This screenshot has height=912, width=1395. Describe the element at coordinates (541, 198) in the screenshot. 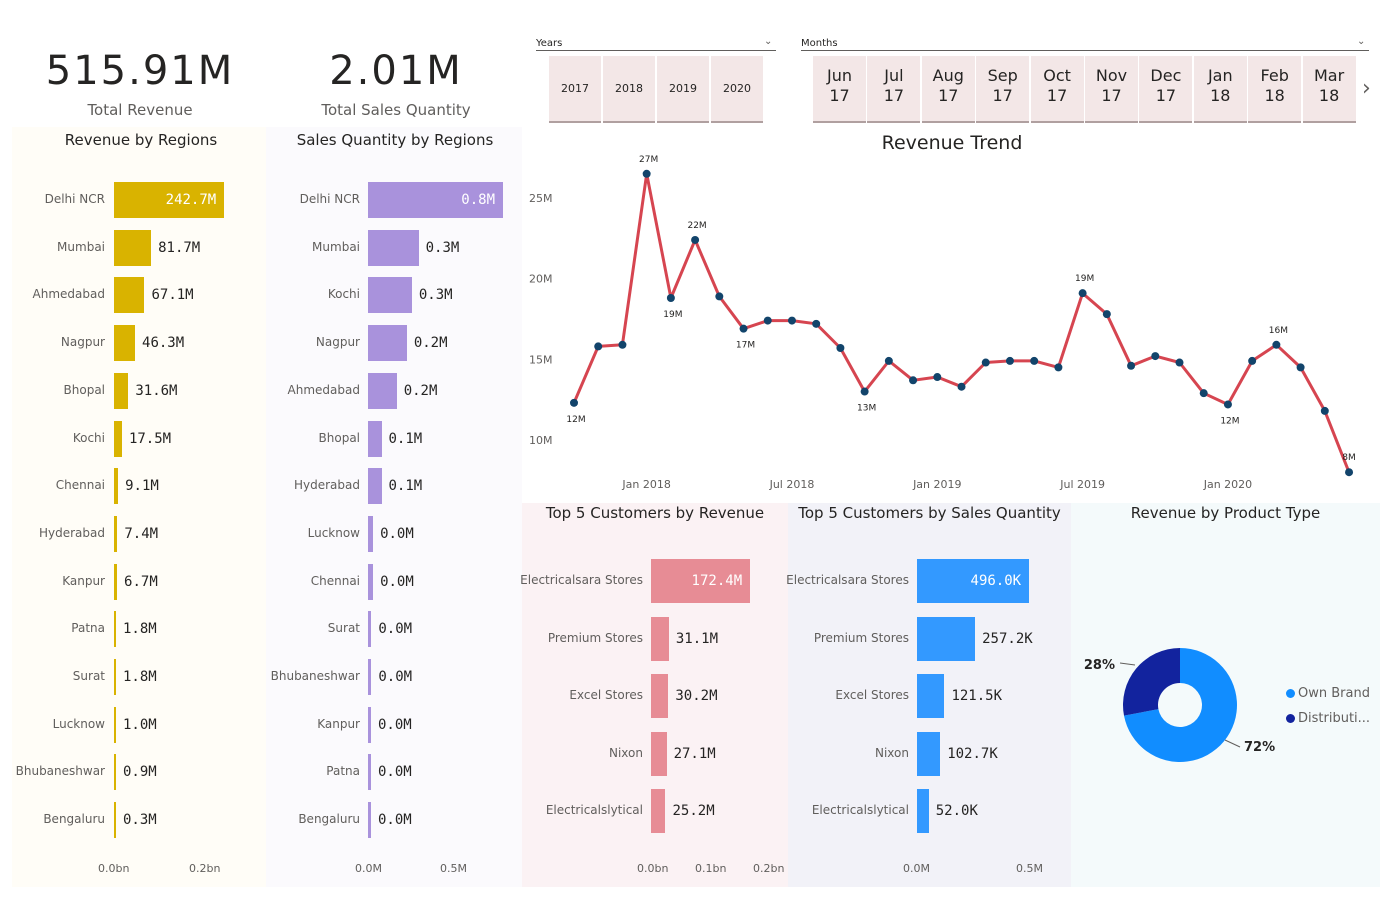

I see `y-axis-tick-label: 25M` at that location.